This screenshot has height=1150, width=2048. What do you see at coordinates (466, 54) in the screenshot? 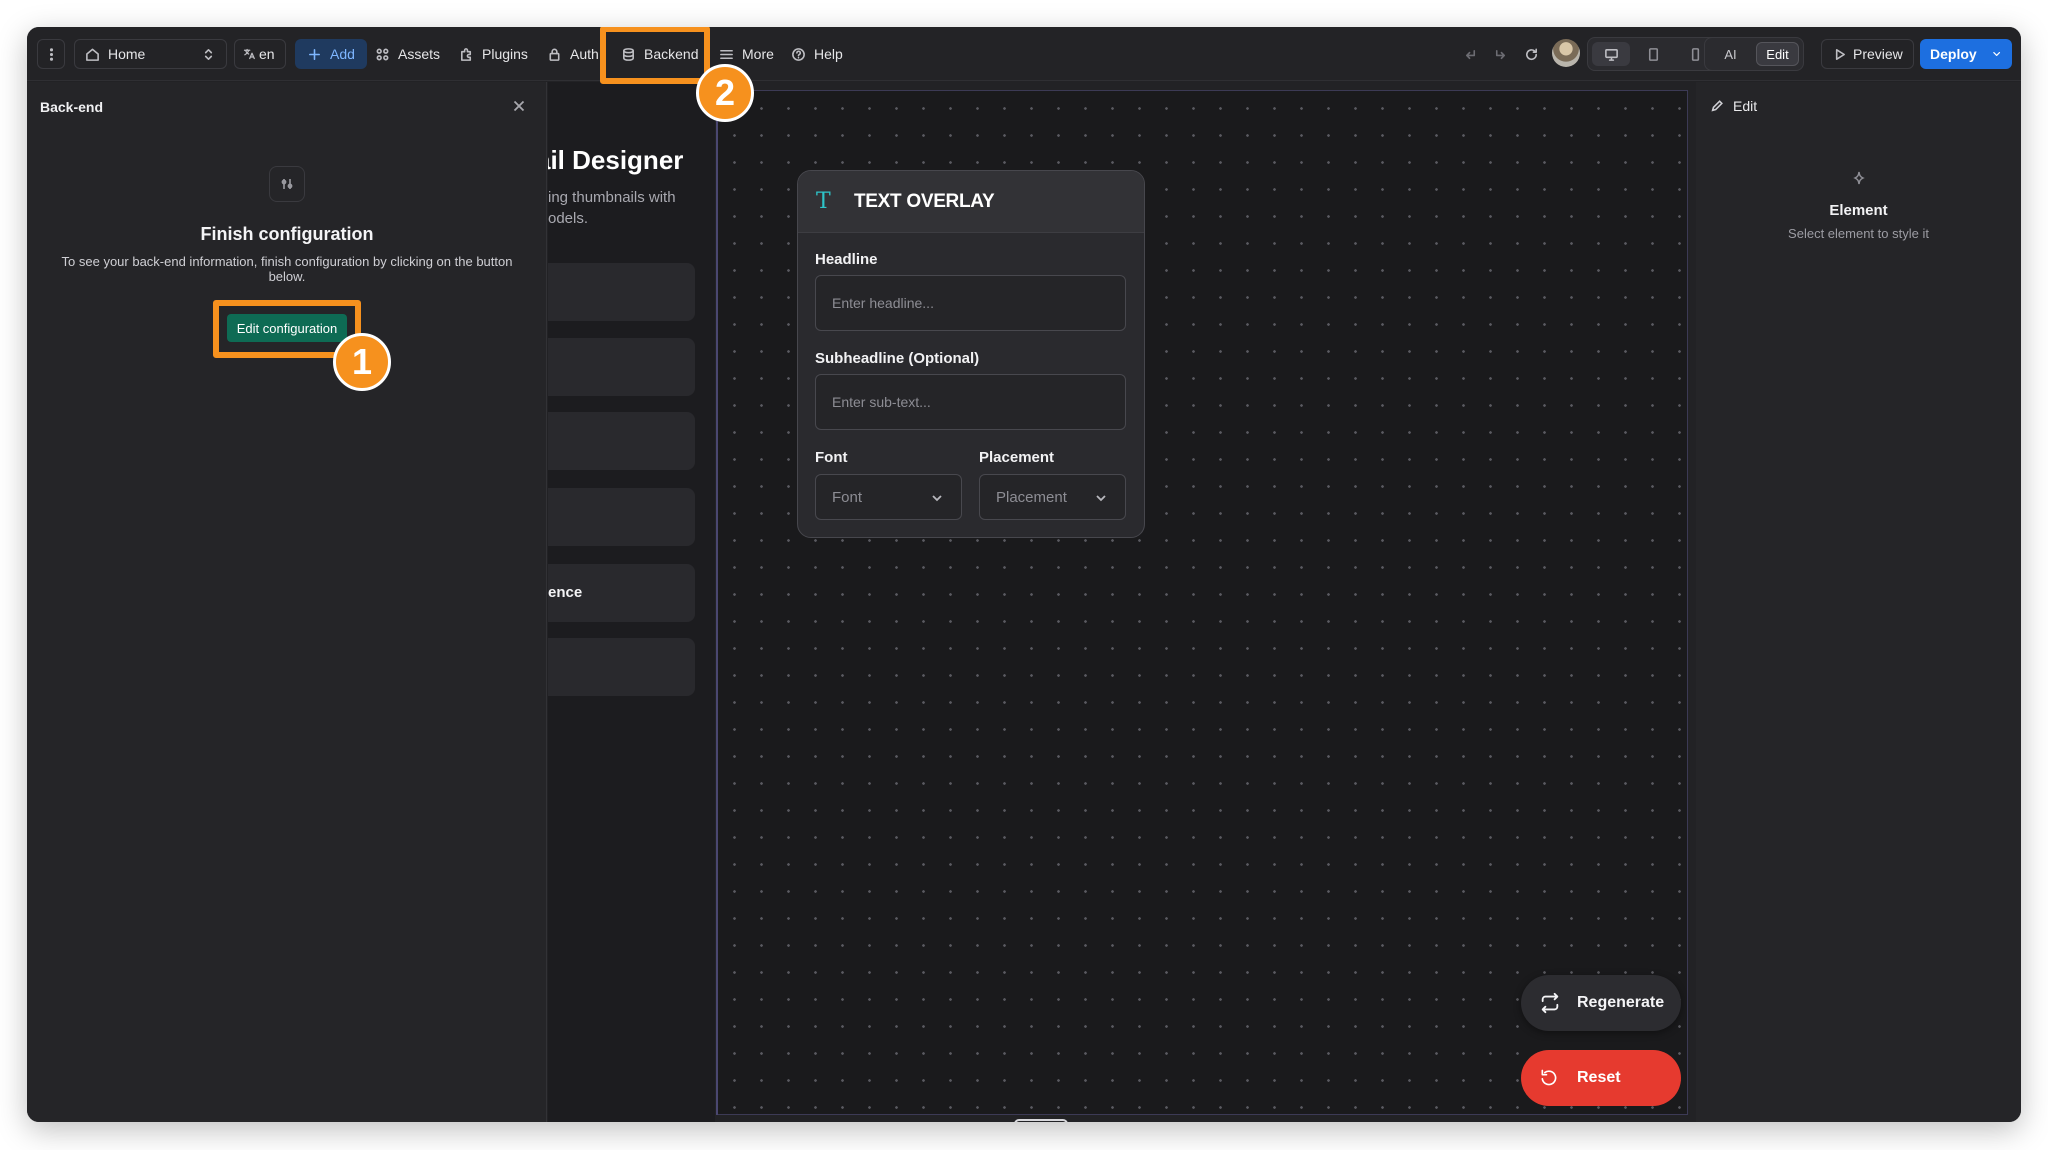
I see `plugin-icon` at bounding box center [466, 54].